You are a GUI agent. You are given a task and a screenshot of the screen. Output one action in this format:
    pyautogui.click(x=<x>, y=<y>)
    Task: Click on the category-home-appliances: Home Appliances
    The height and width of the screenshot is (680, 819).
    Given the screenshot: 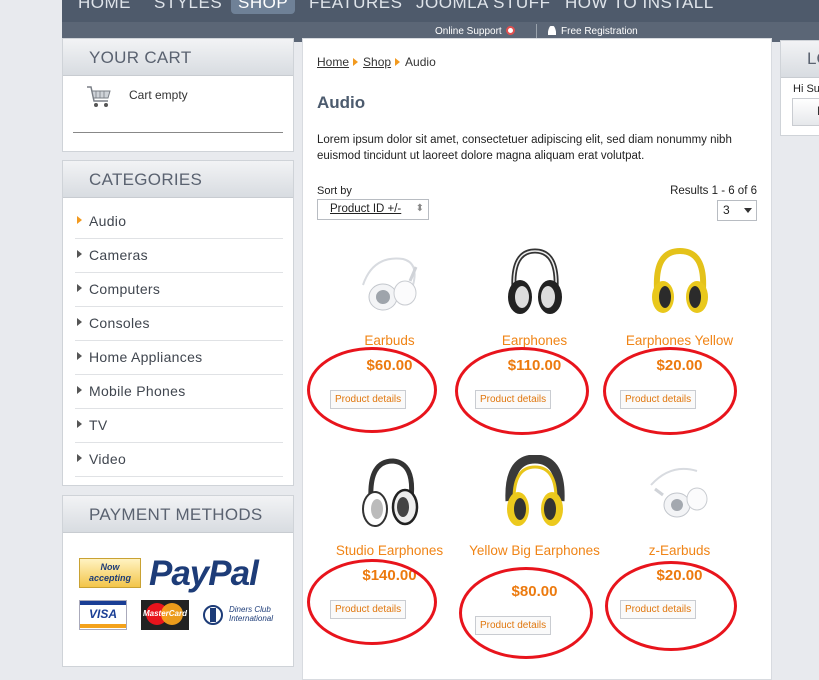 What is the action you would take?
    pyautogui.click(x=179, y=357)
    